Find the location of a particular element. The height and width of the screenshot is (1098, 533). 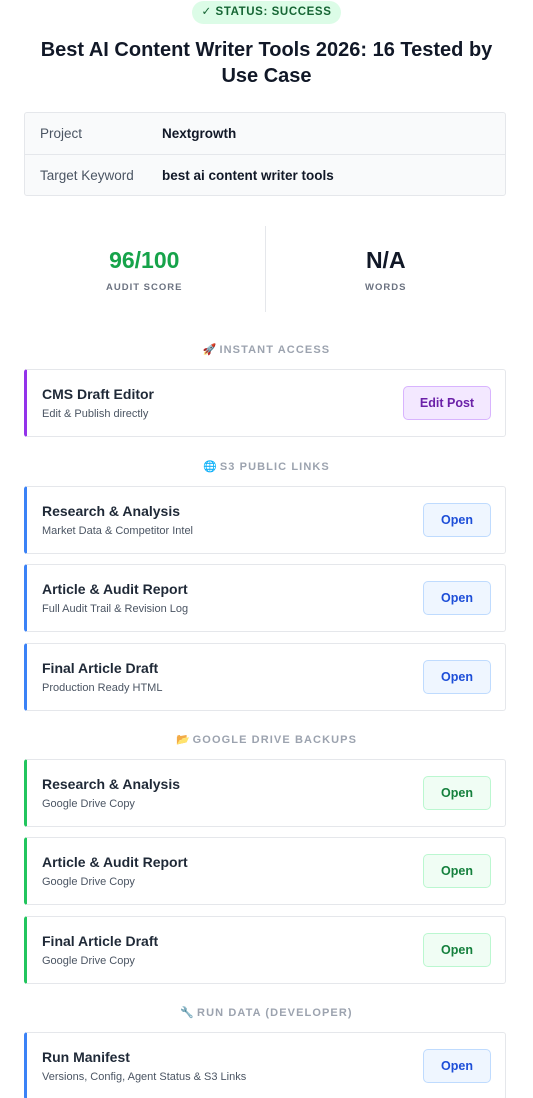

card-title: Run Manifest is located at coordinates (86, 1057).